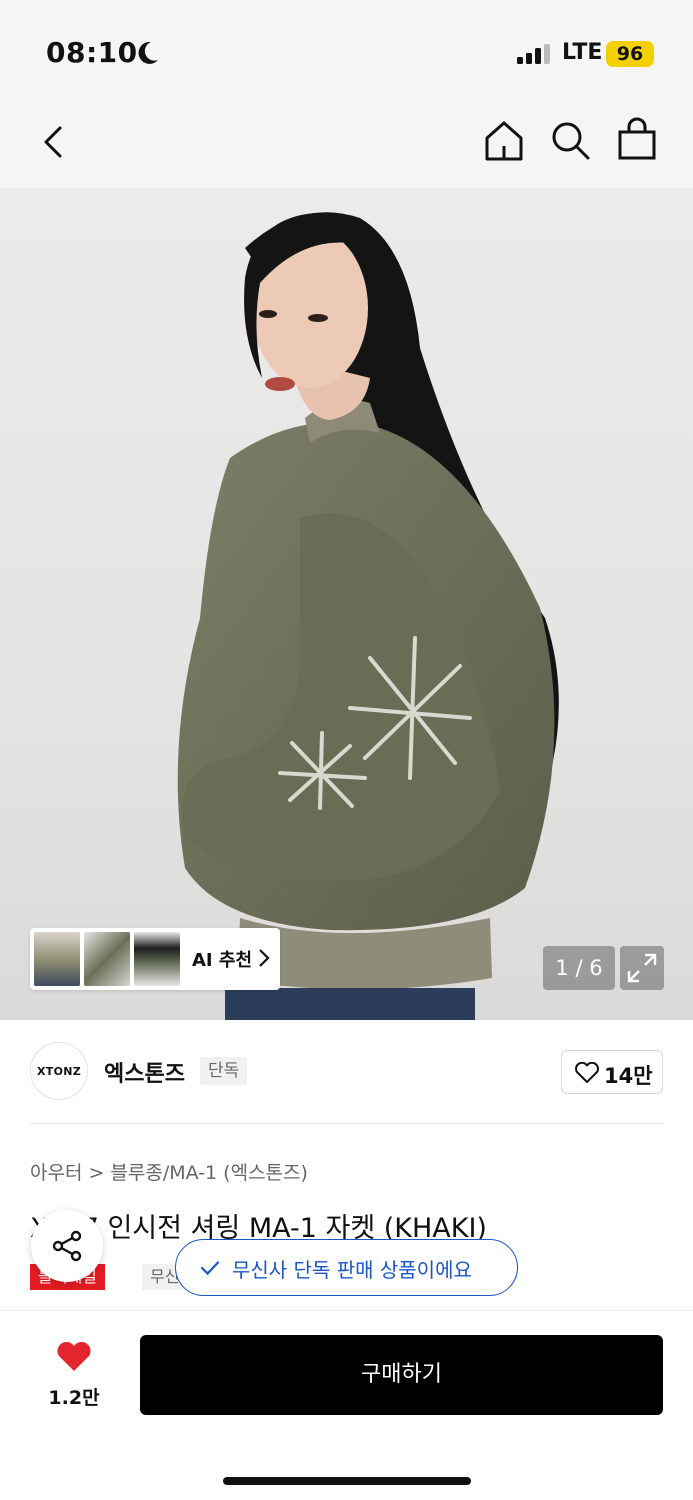 This screenshot has width=693, height=1500. What do you see at coordinates (148, 52) in the screenshot?
I see `moon-icon` at bounding box center [148, 52].